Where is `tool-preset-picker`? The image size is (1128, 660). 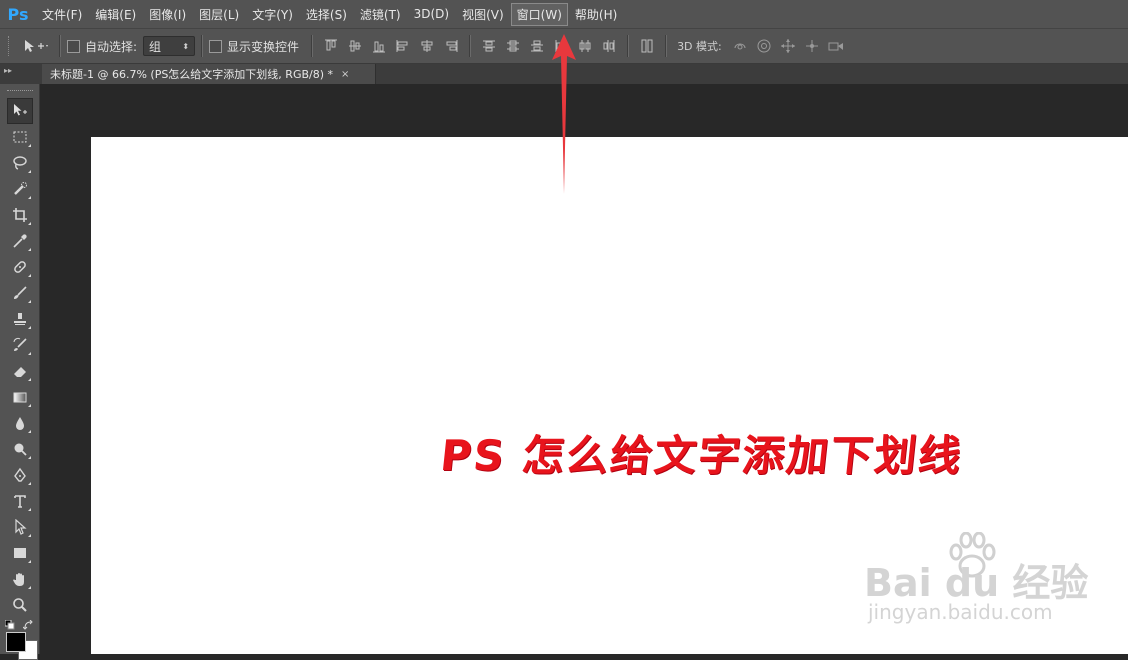
tool-preset-picker is located at coordinates (36, 46).